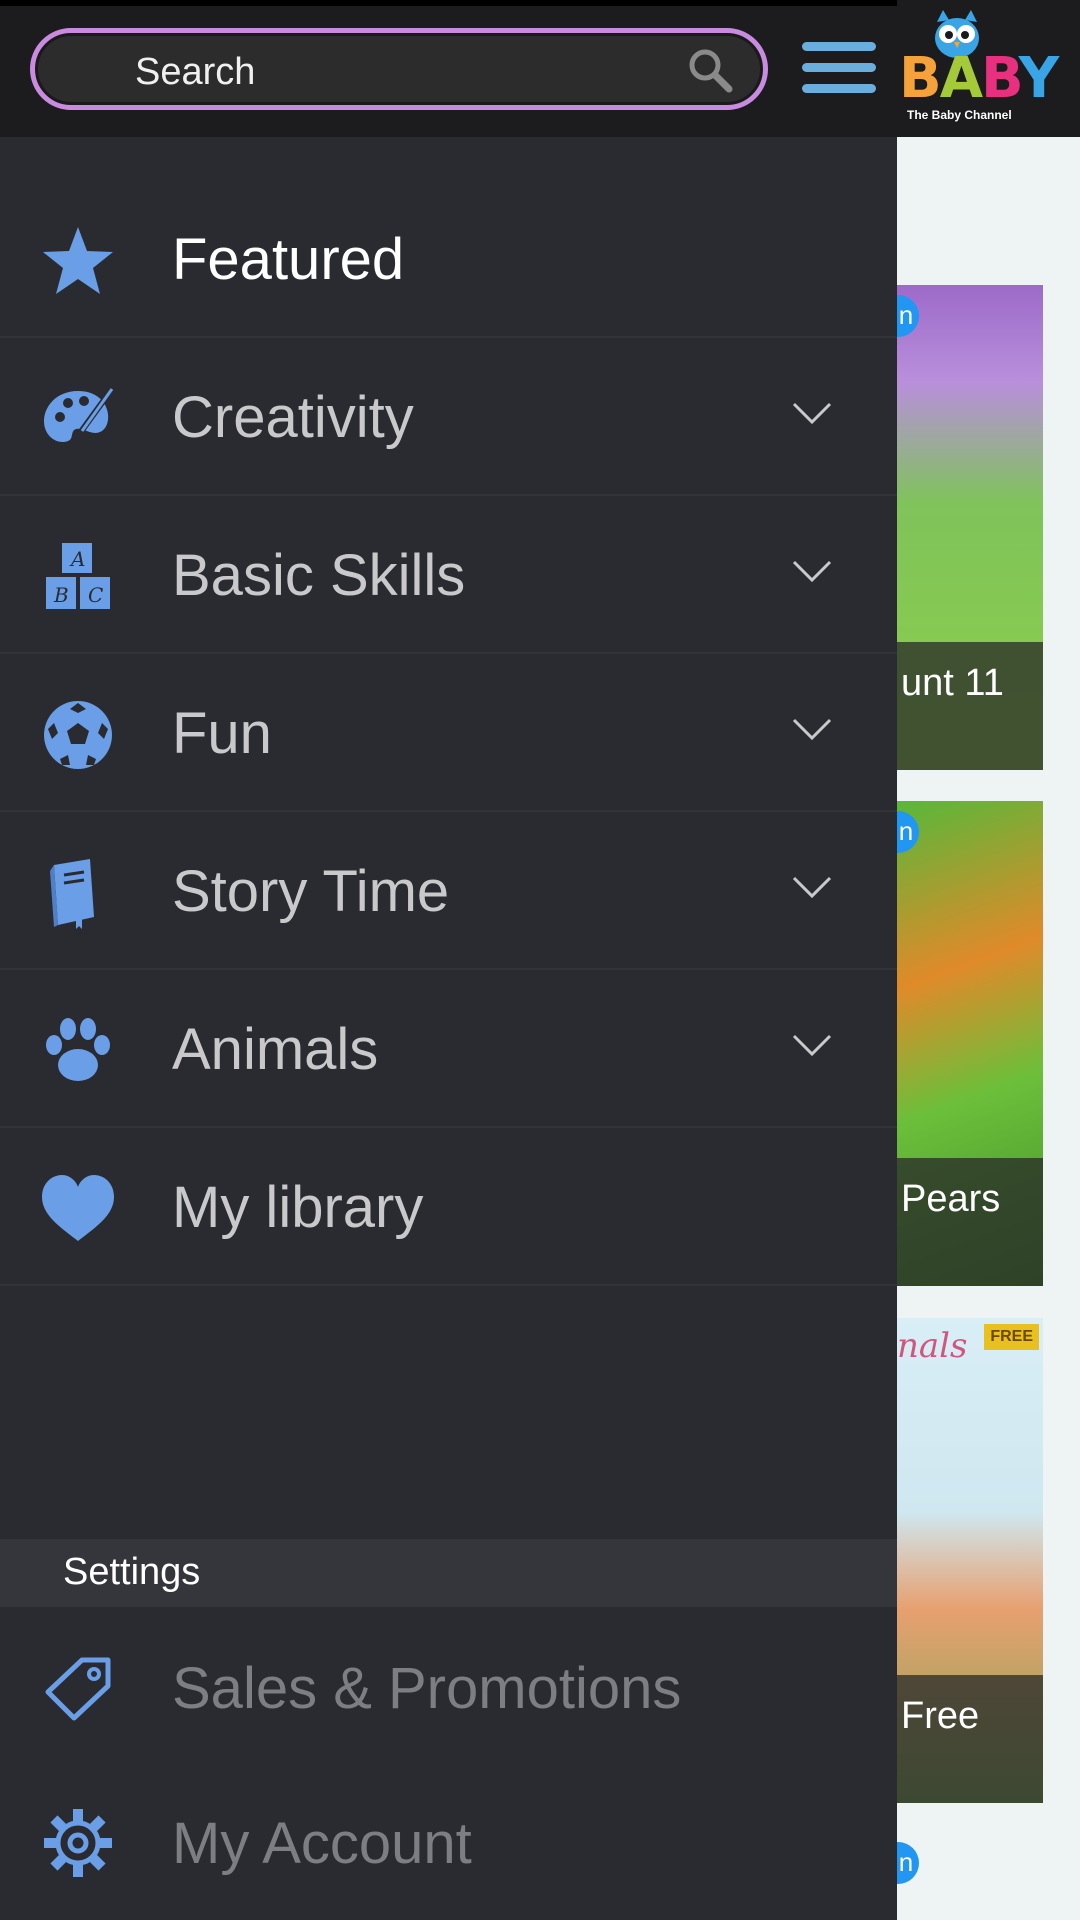 This screenshot has height=1920, width=1080. I want to click on video-card: n Pears, so click(970, 1043).